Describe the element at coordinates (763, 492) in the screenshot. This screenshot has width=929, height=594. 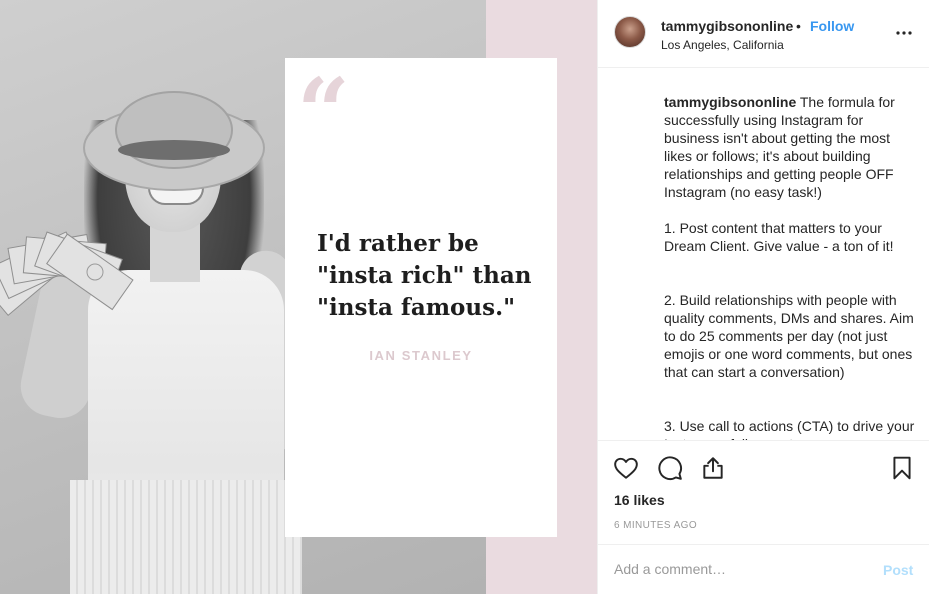
I see `action-bar: 16 likes 6 MINUTES AGO` at that location.